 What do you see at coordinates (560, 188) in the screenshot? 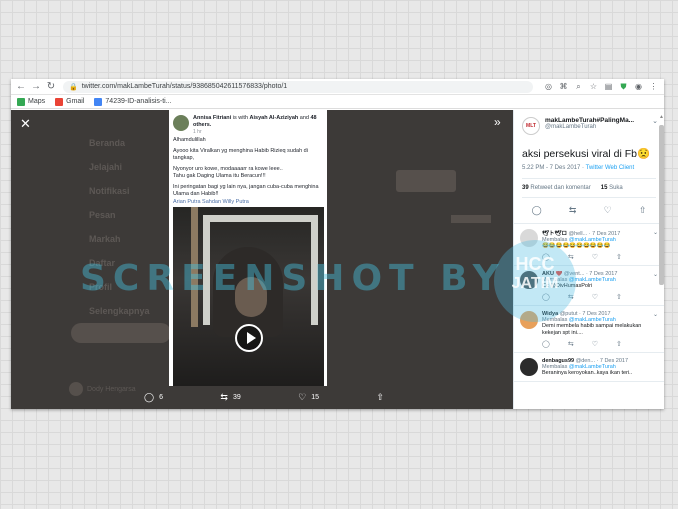
I see `stat-label: Retweet dan komentar` at bounding box center [560, 188].